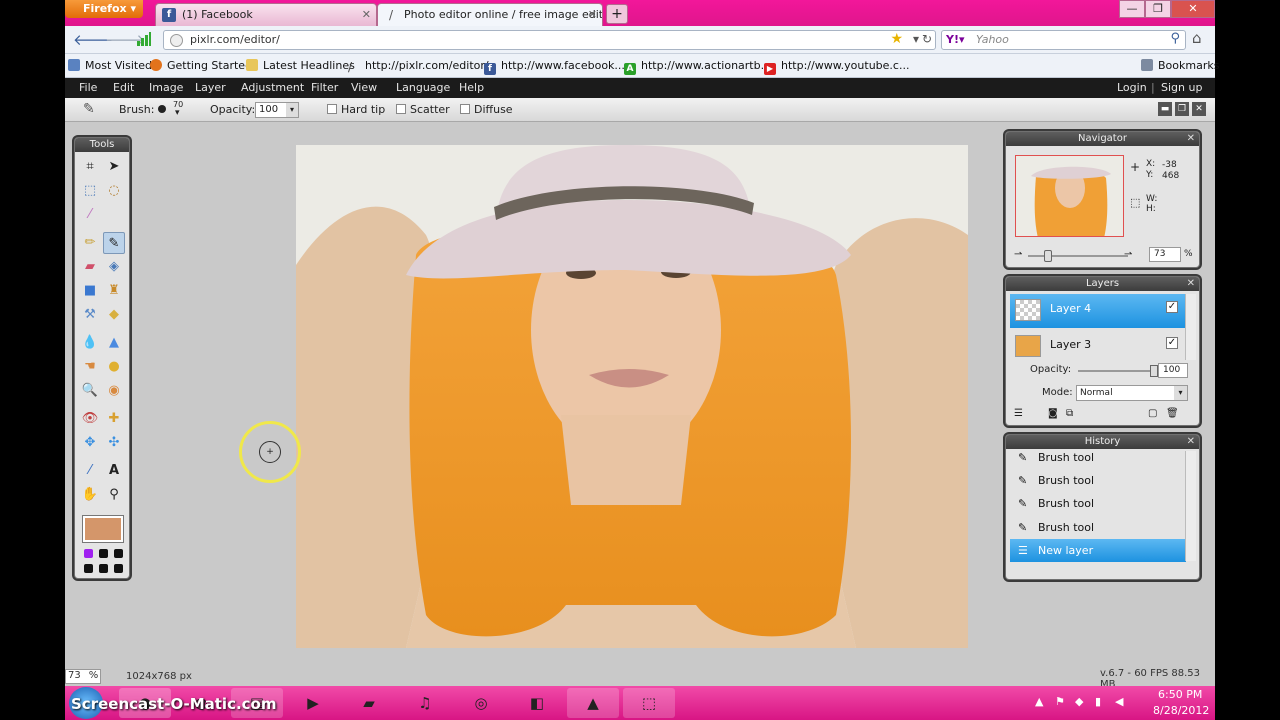  Describe the element at coordinates (300, 65) in the screenshot. I see `bookmark-latest-headlines: Latest Headlines` at that location.